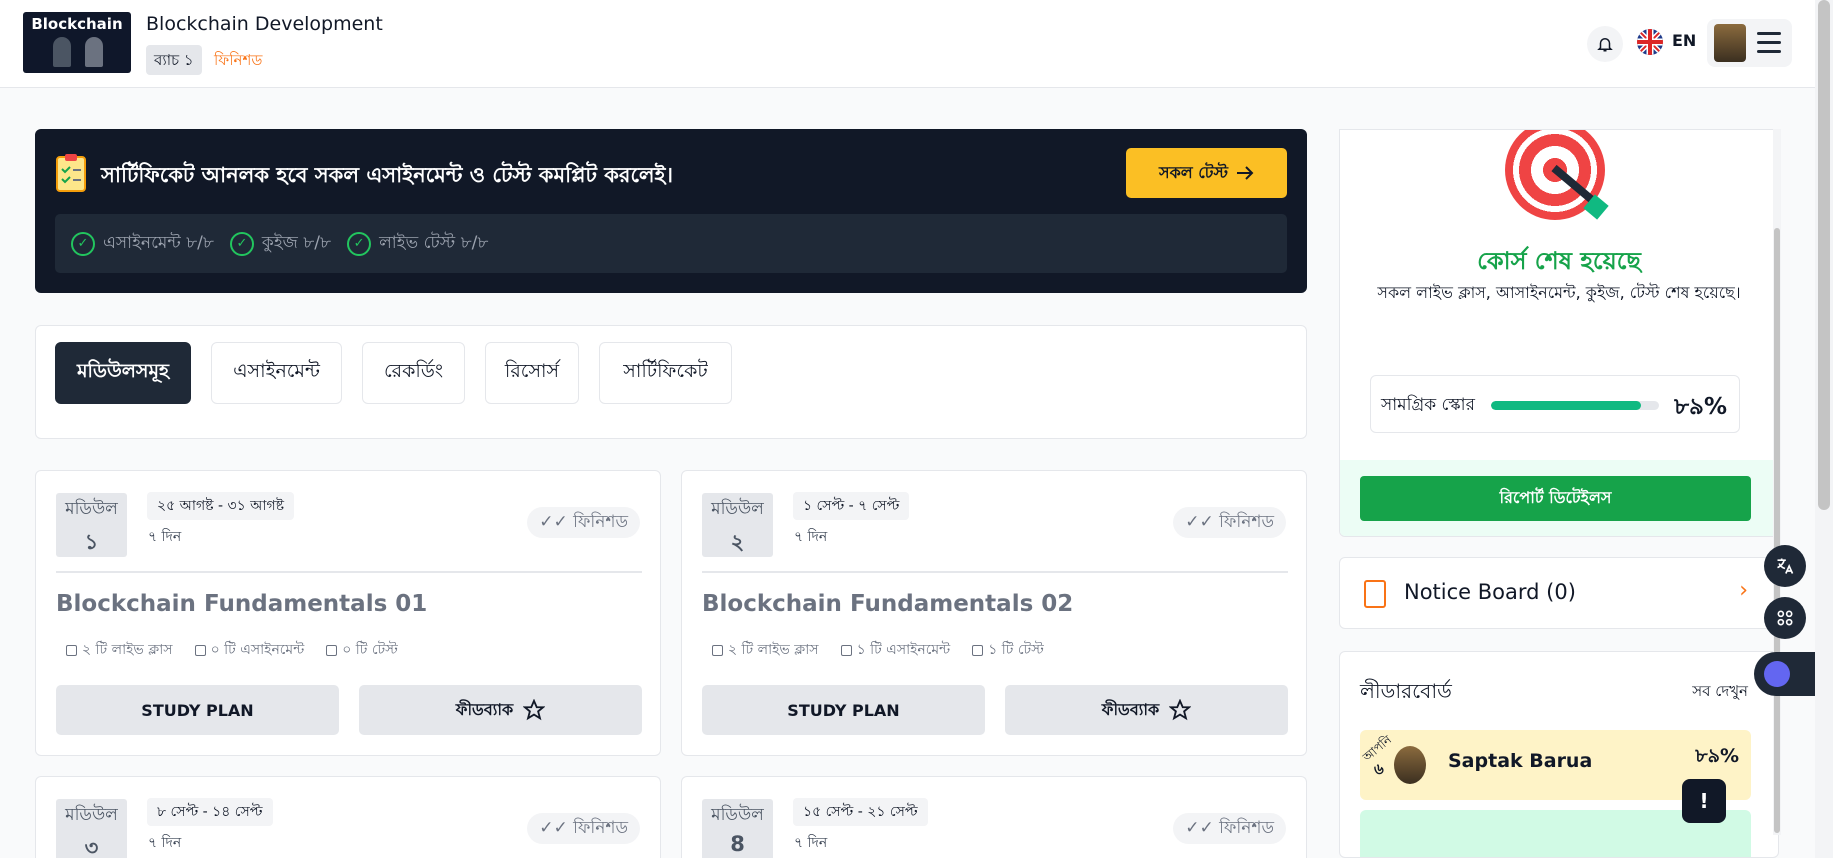  Describe the element at coordinates (210, 812) in the screenshot. I see `module-date: ৮ সেপ্ট - ১৪ সেপ্ট` at that location.